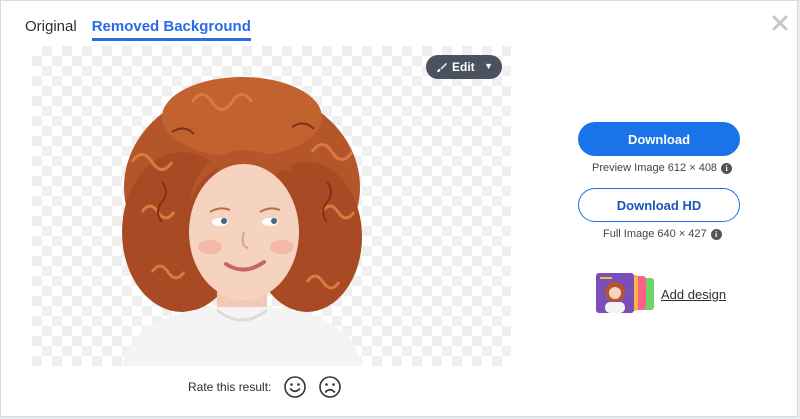 This screenshot has height=419, width=800. I want to click on download-button: Download, so click(659, 139).